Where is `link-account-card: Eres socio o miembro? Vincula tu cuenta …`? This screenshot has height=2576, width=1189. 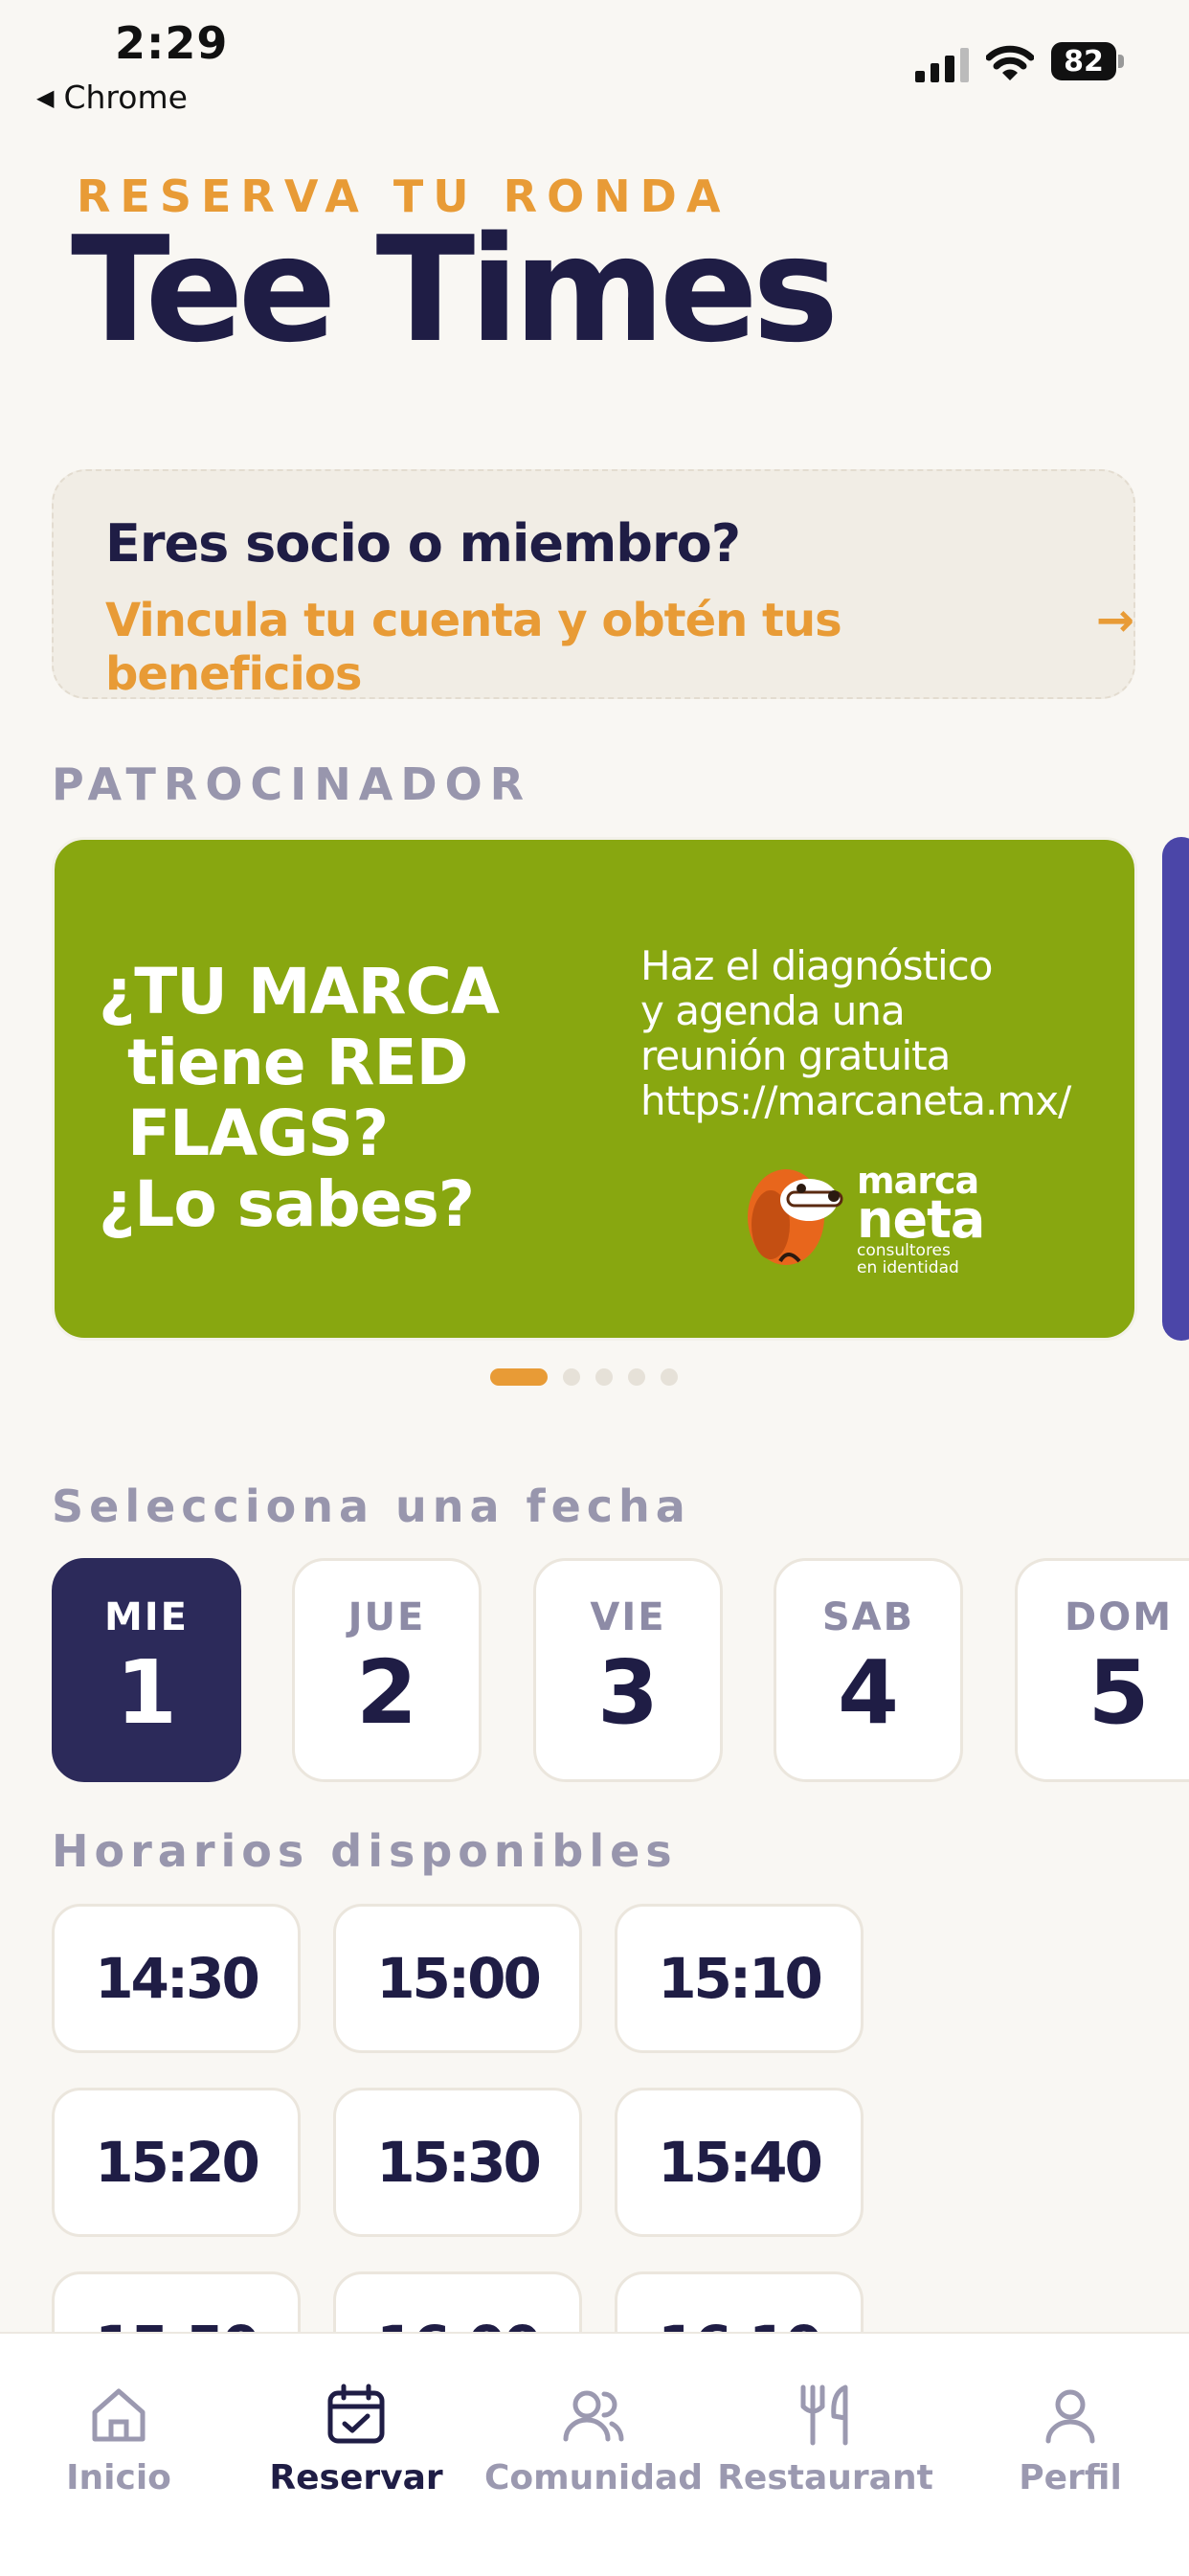
link-account-card: Eres socio o miembro? Vincula tu cuenta … is located at coordinates (593, 585).